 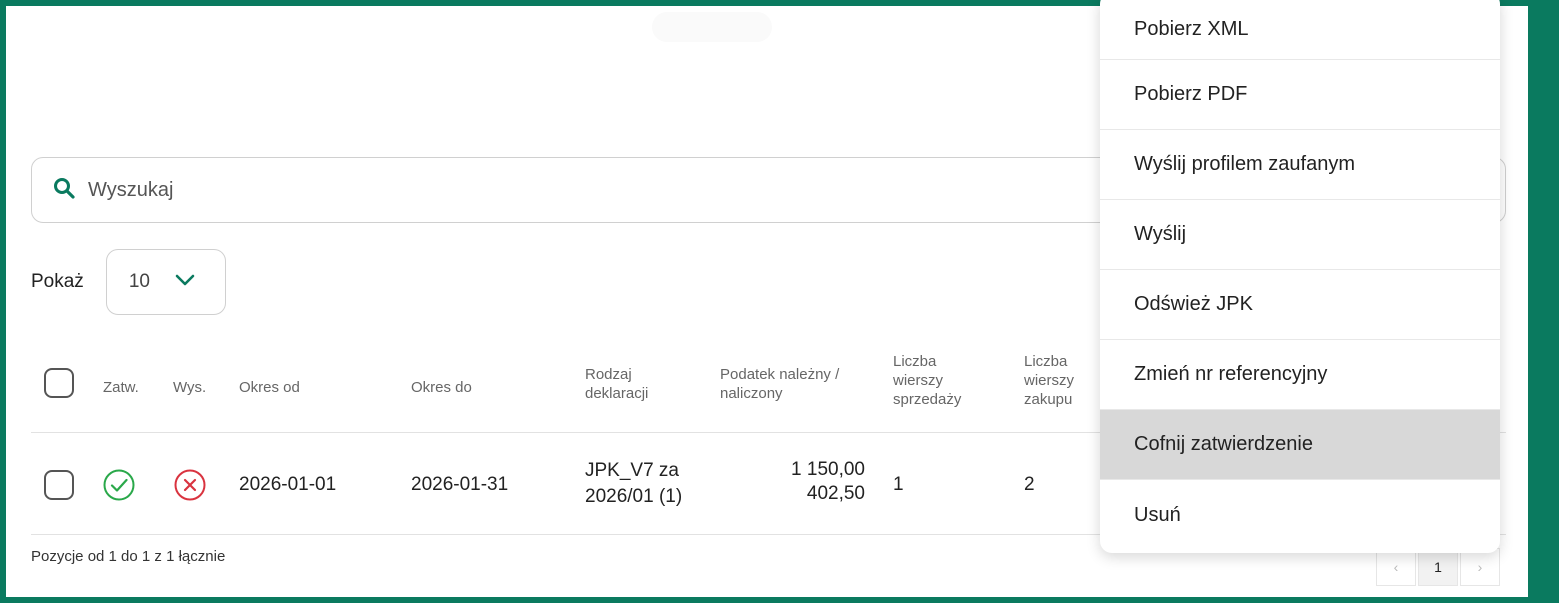 I want to click on background-pill, so click(x=712, y=27).